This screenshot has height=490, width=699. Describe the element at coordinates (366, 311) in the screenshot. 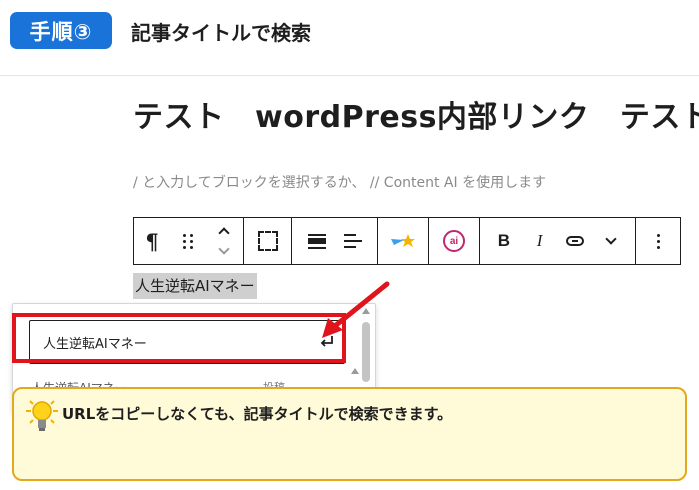

I see `scroll-up-arrow` at that location.